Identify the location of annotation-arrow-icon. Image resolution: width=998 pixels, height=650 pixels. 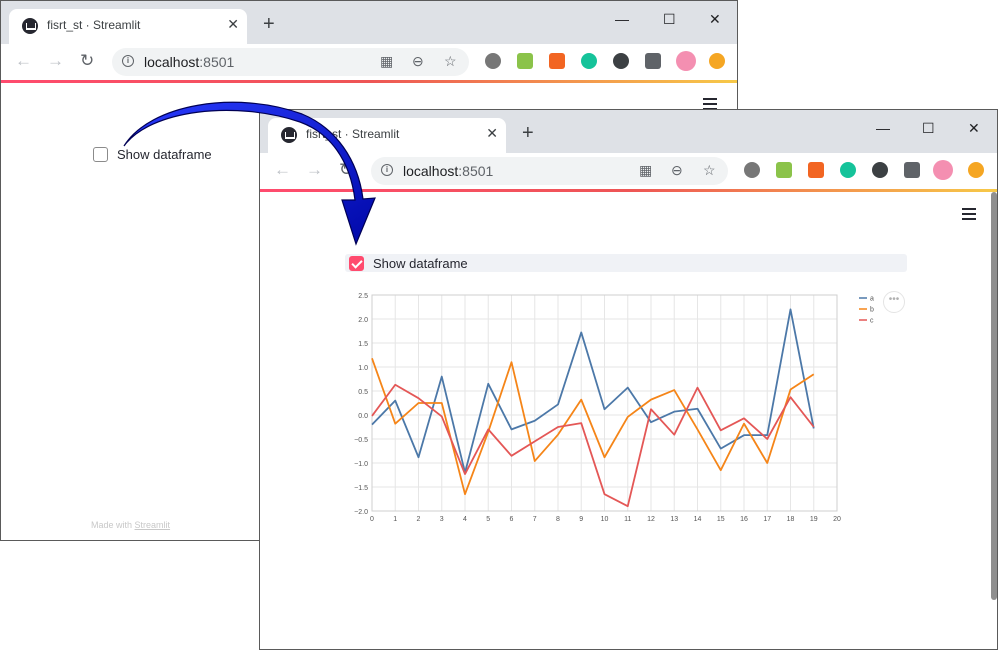
(249, 173).